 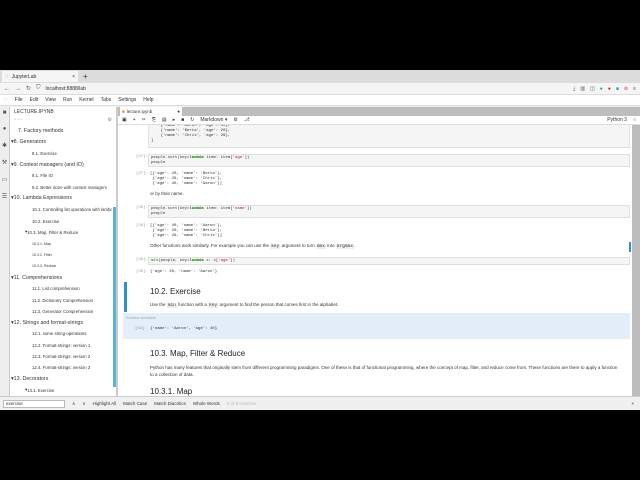 What do you see at coordinates (211, 261) in the screenshot?
I see `code-text: x: x[` at bounding box center [211, 261].